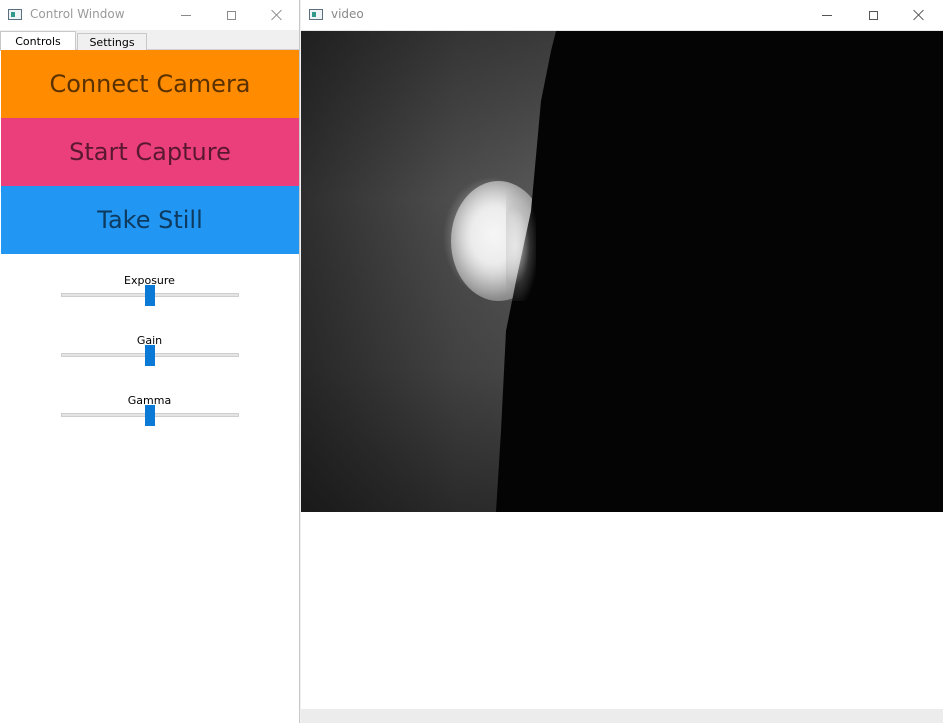  I want to click on gamma-slider-thumb, so click(150, 415).